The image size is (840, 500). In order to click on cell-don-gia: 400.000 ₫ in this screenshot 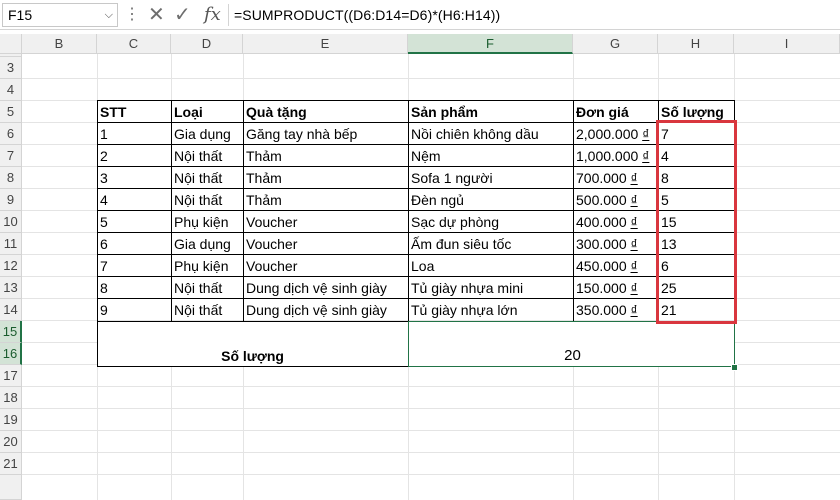, I will do `click(616, 222)`.